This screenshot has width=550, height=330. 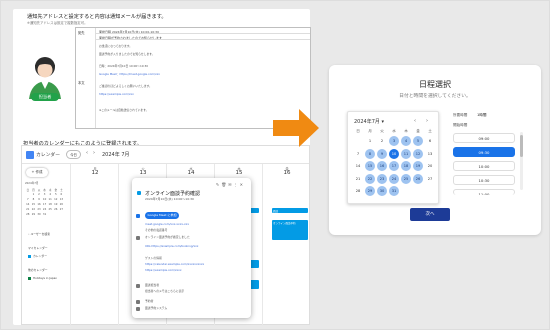 I want to click on date-cell: 16, so click(x=382, y=166).